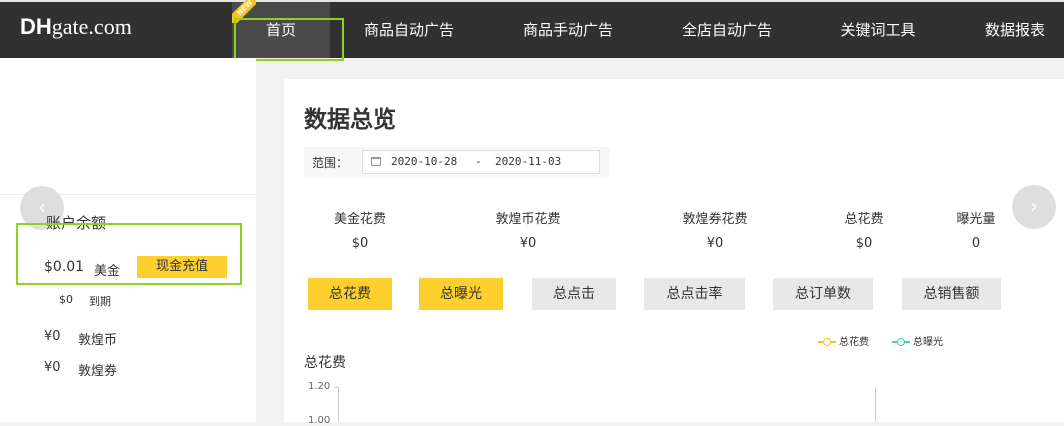 The width and height of the screenshot is (1064, 426). I want to click on carousel-next-button: ›, so click(1034, 207).